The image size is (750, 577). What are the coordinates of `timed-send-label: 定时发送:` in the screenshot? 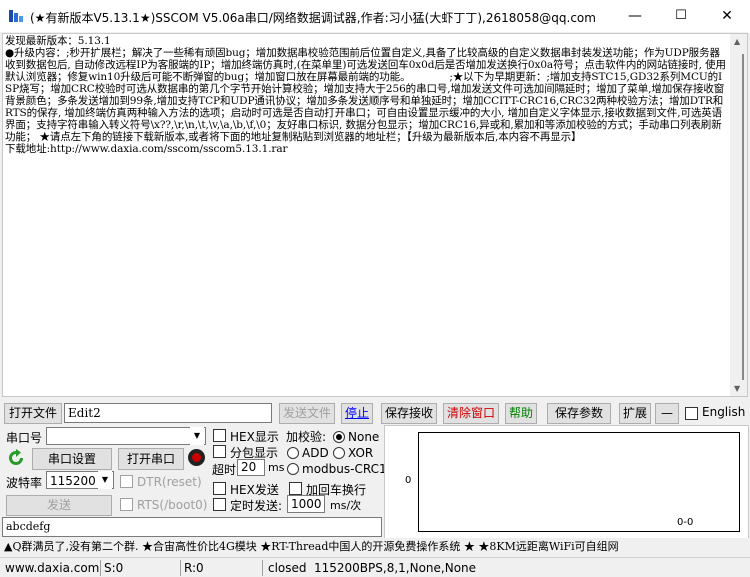 It's located at (256, 506).